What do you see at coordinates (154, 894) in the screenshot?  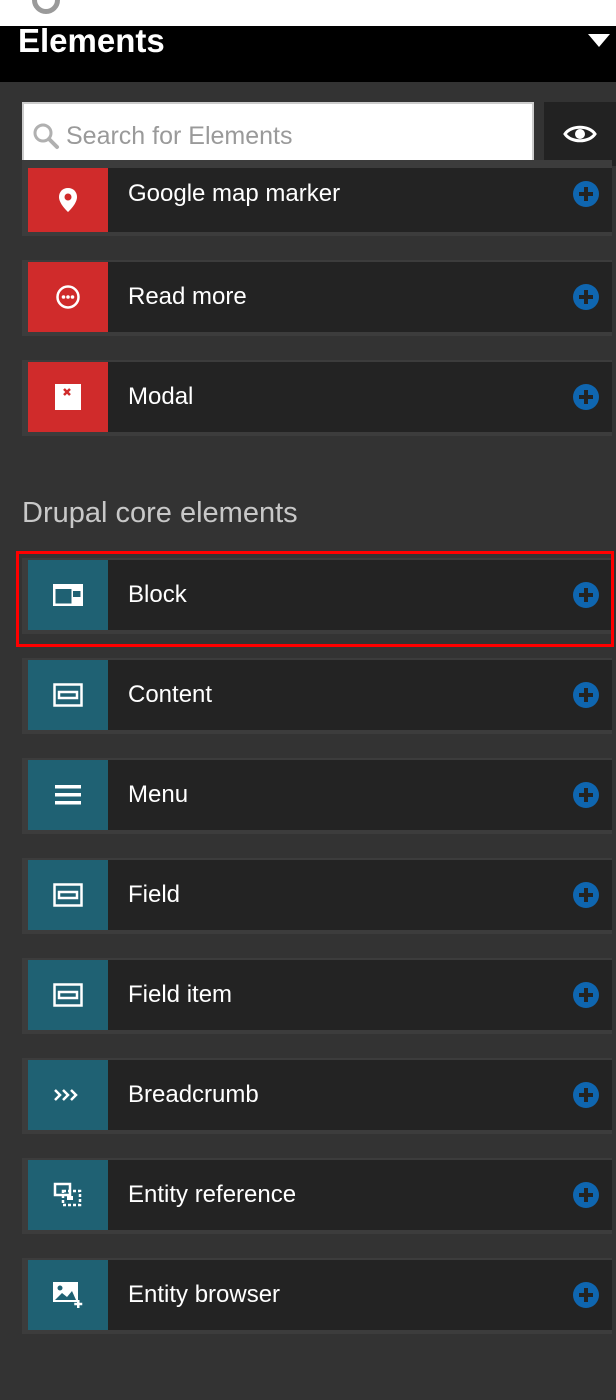 I see `element-label: Field` at bounding box center [154, 894].